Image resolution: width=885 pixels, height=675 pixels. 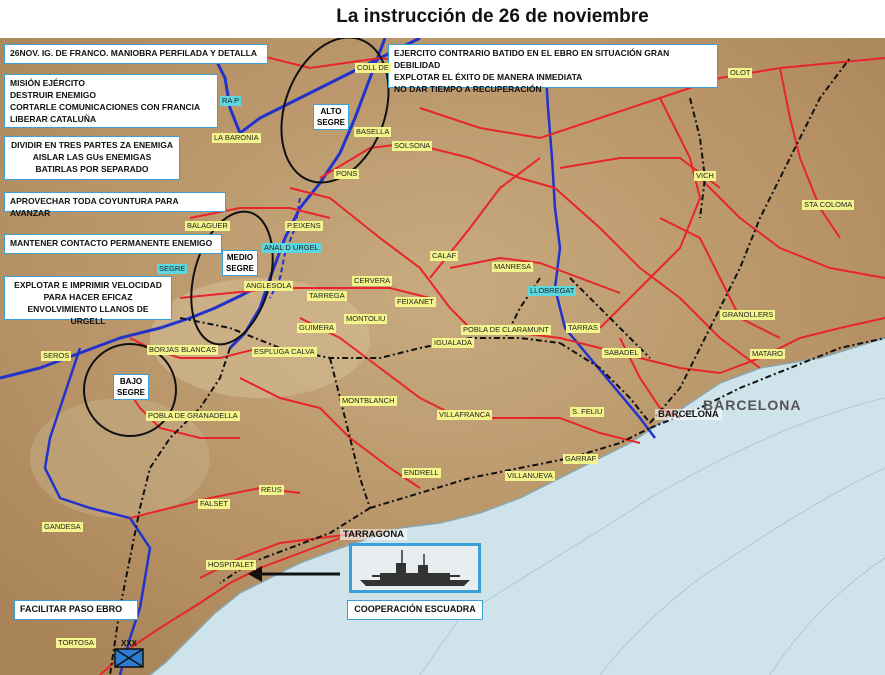 What do you see at coordinates (76, 643) in the screenshot?
I see `place-label: TORTOSA` at bounding box center [76, 643].